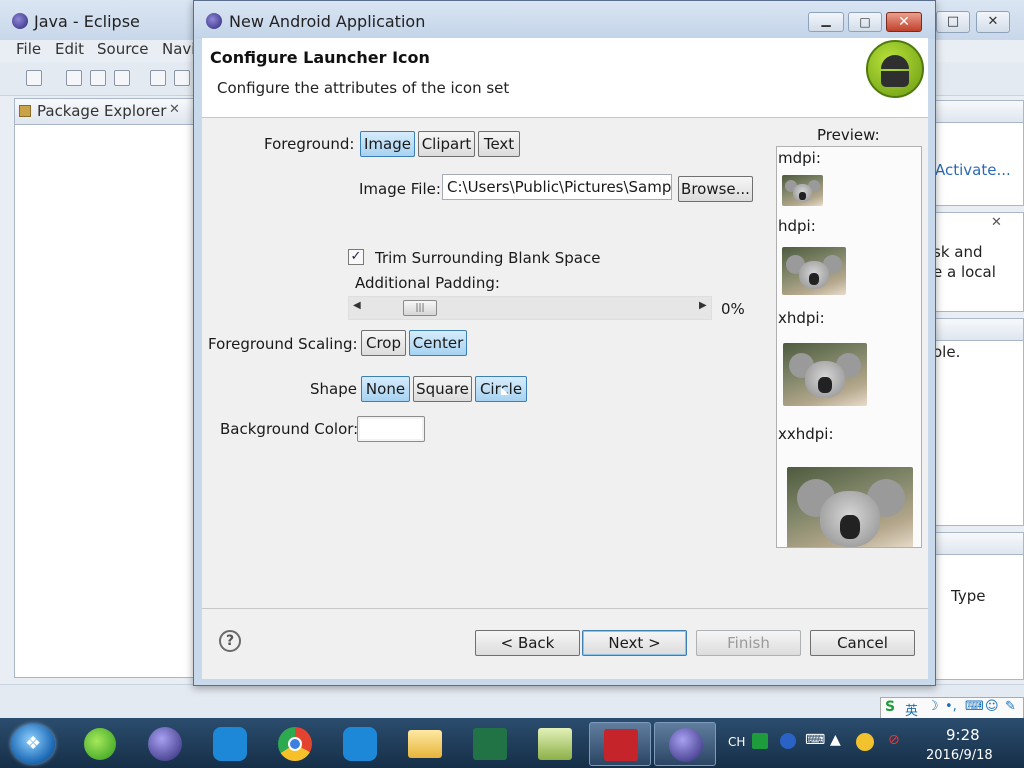 This screenshot has height=768, width=1024. Describe the element at coordinates (420, 308) in the screenshot. I see `slider-thumb: |||` at that location.